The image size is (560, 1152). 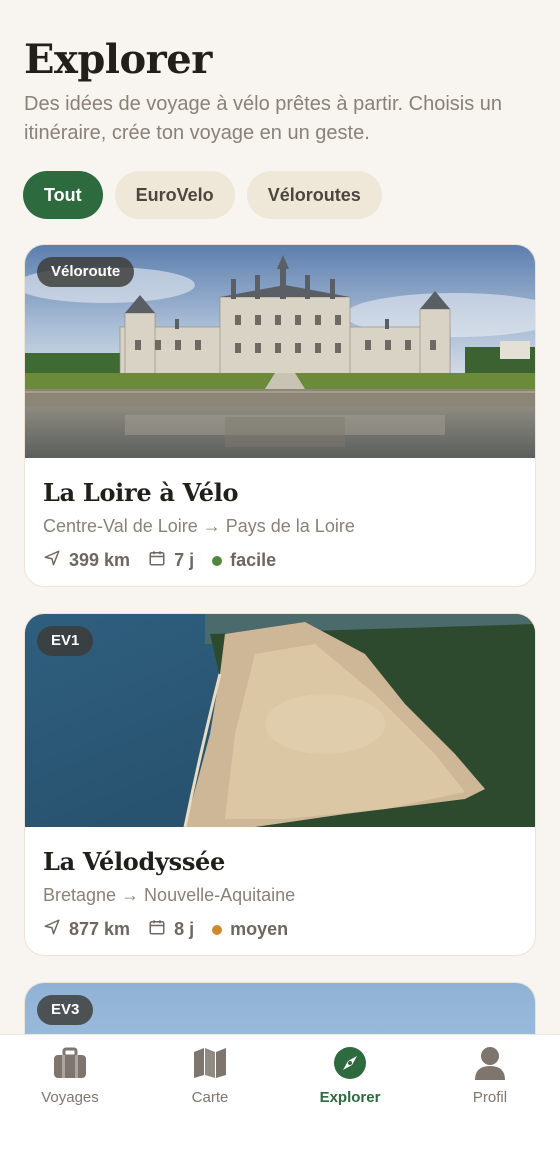 What do you see at coordinates (100, 560) in the screenshot?
I see `route-distance: 399 km` at bounding box center [100, 560].